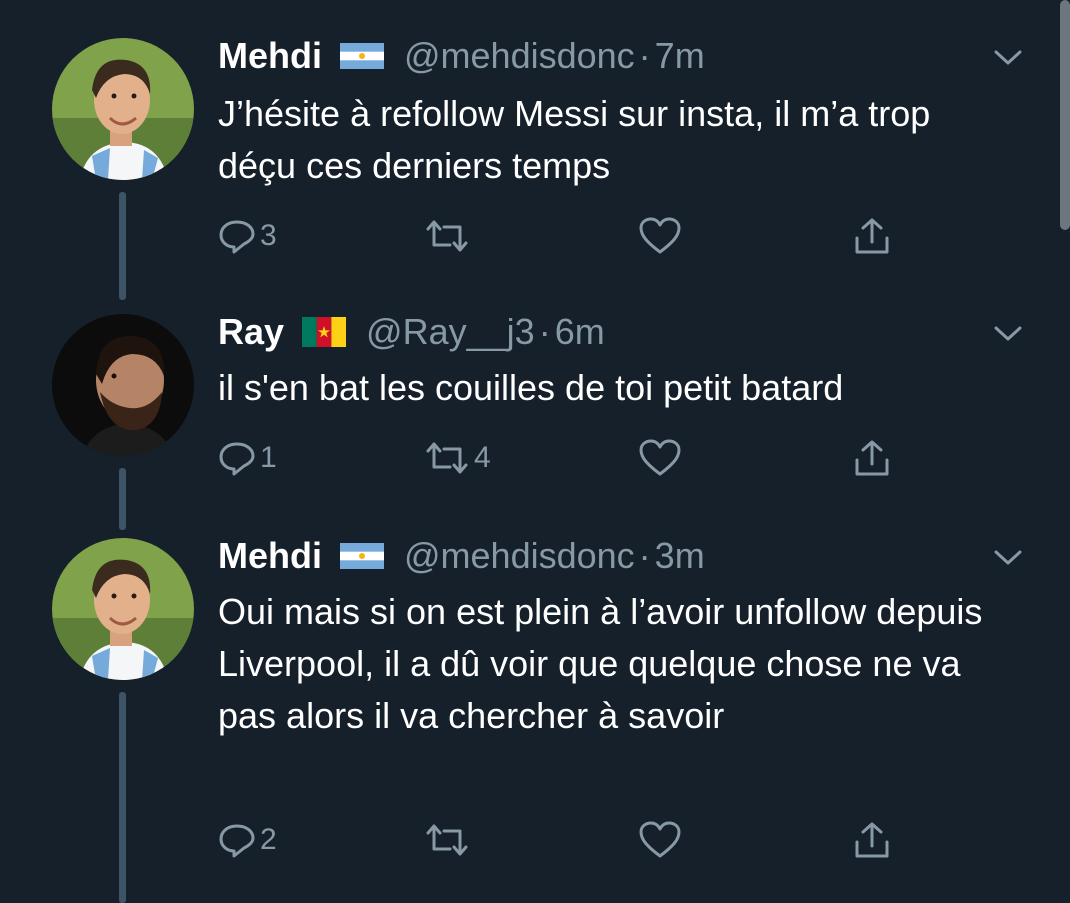 This screenshot has height=903, width=1070. What do you see at coordinates (482, 457) in the screenshot?
I see `retweet-count: 4` at bounding box center [482, 457].